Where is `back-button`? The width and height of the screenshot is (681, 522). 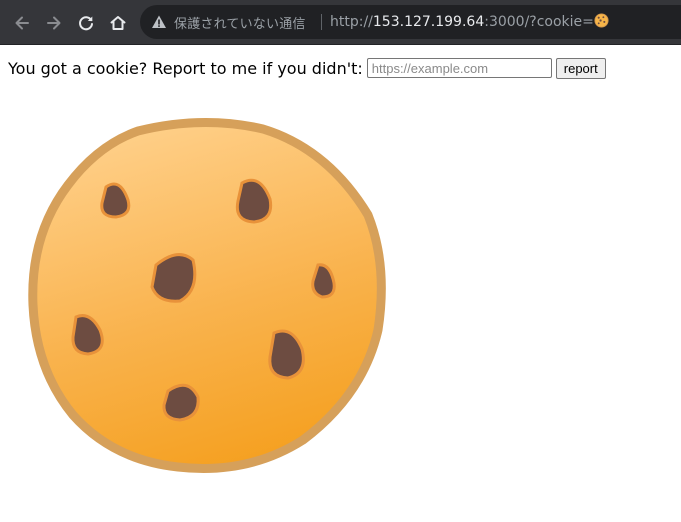 back-button is located at coordinates (22, 23).